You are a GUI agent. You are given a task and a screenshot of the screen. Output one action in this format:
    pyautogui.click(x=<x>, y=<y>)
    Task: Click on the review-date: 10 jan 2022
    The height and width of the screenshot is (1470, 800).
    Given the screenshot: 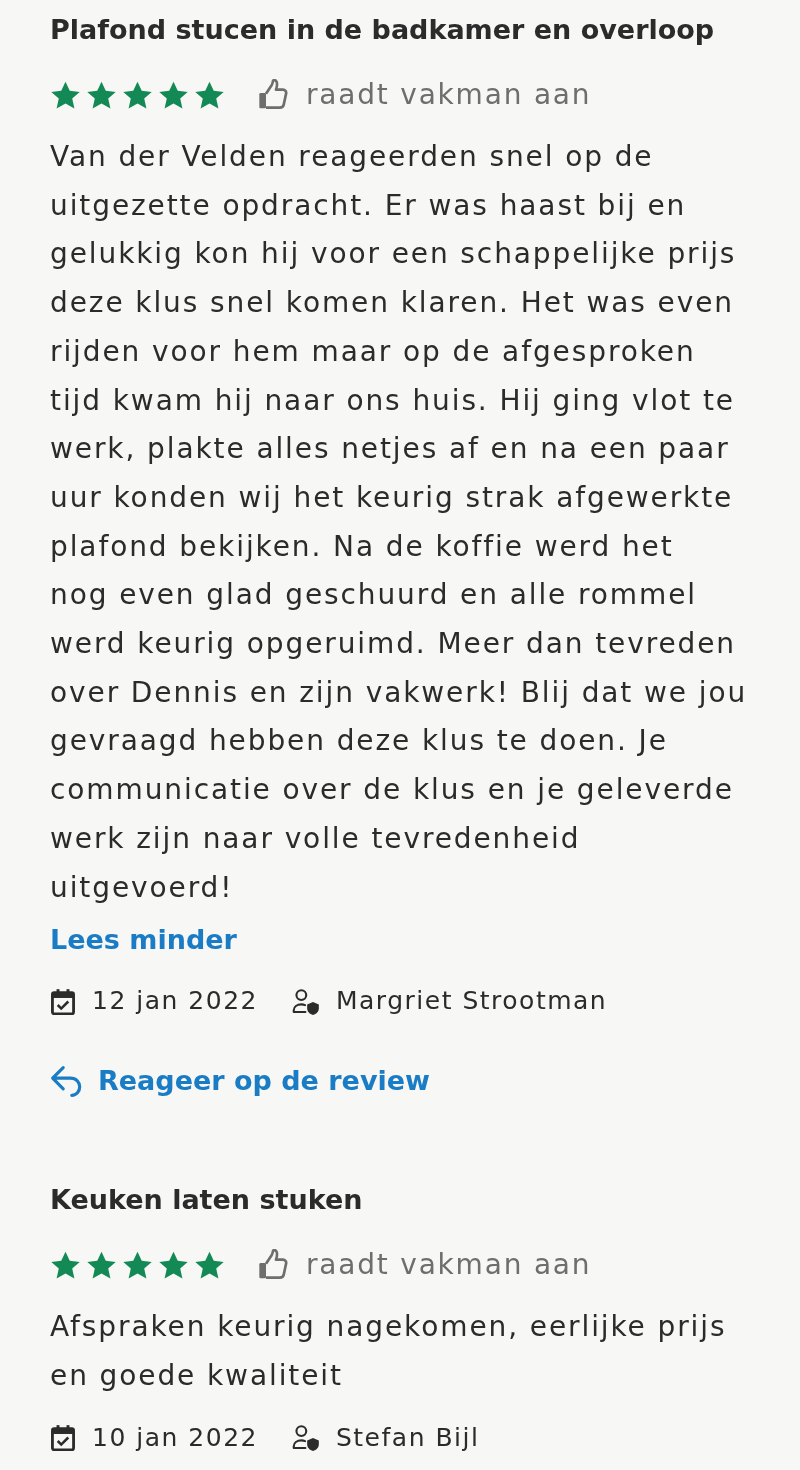 What is the action you would take?
    pyautogui.click(x=175, y=1437)
    